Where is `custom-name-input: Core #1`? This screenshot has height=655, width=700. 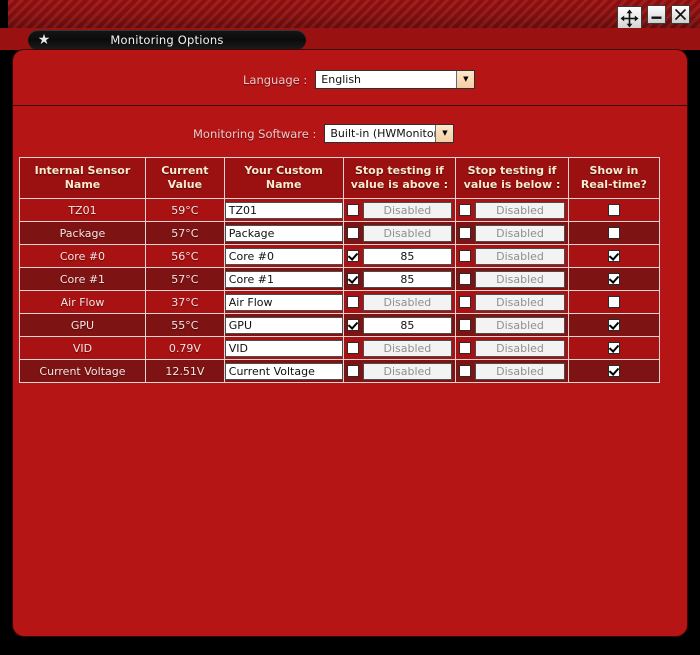 custom-name-input: Core #1 is located at coordinates (283, 279).